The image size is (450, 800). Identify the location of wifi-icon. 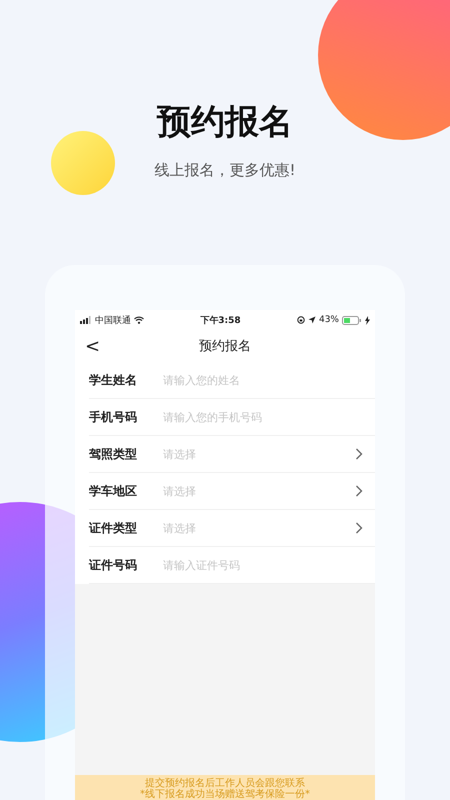
(139, 320).